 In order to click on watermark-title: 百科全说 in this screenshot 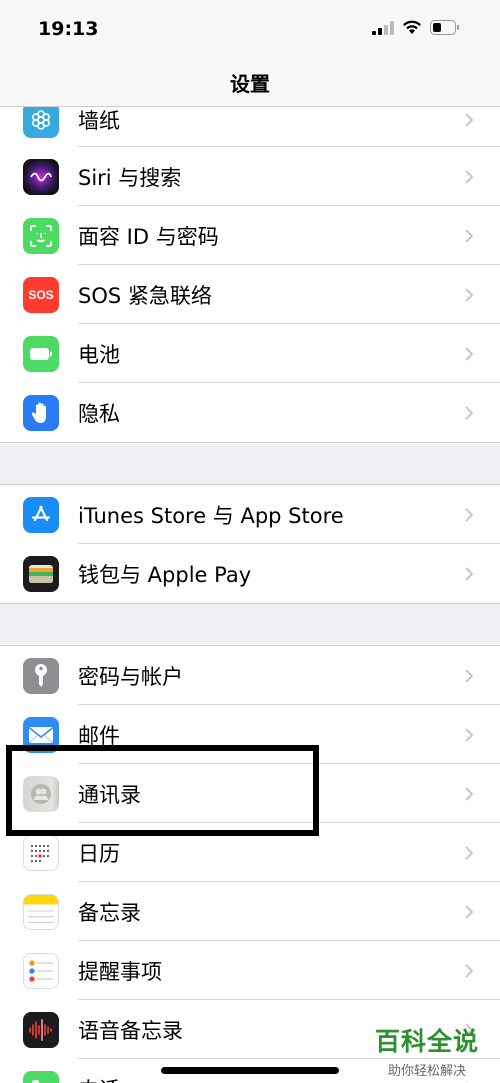, I will do `click(427, 1041)`.